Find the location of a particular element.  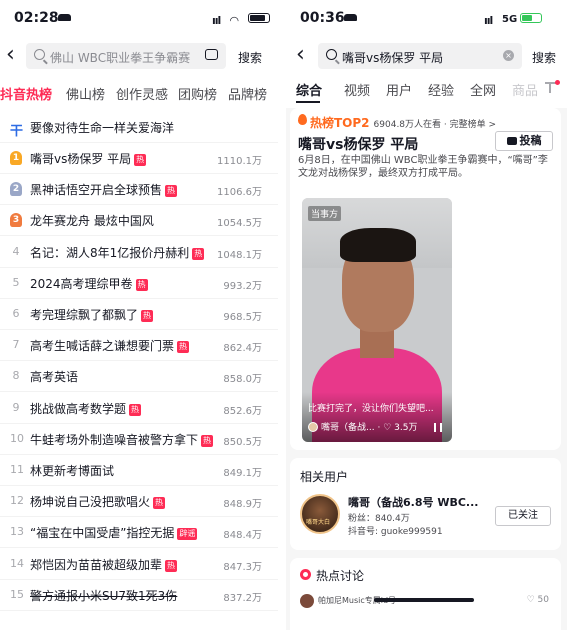

search-box: 佛山 WBC职业拳王争霸赛 is located at coordinates (126, 56).